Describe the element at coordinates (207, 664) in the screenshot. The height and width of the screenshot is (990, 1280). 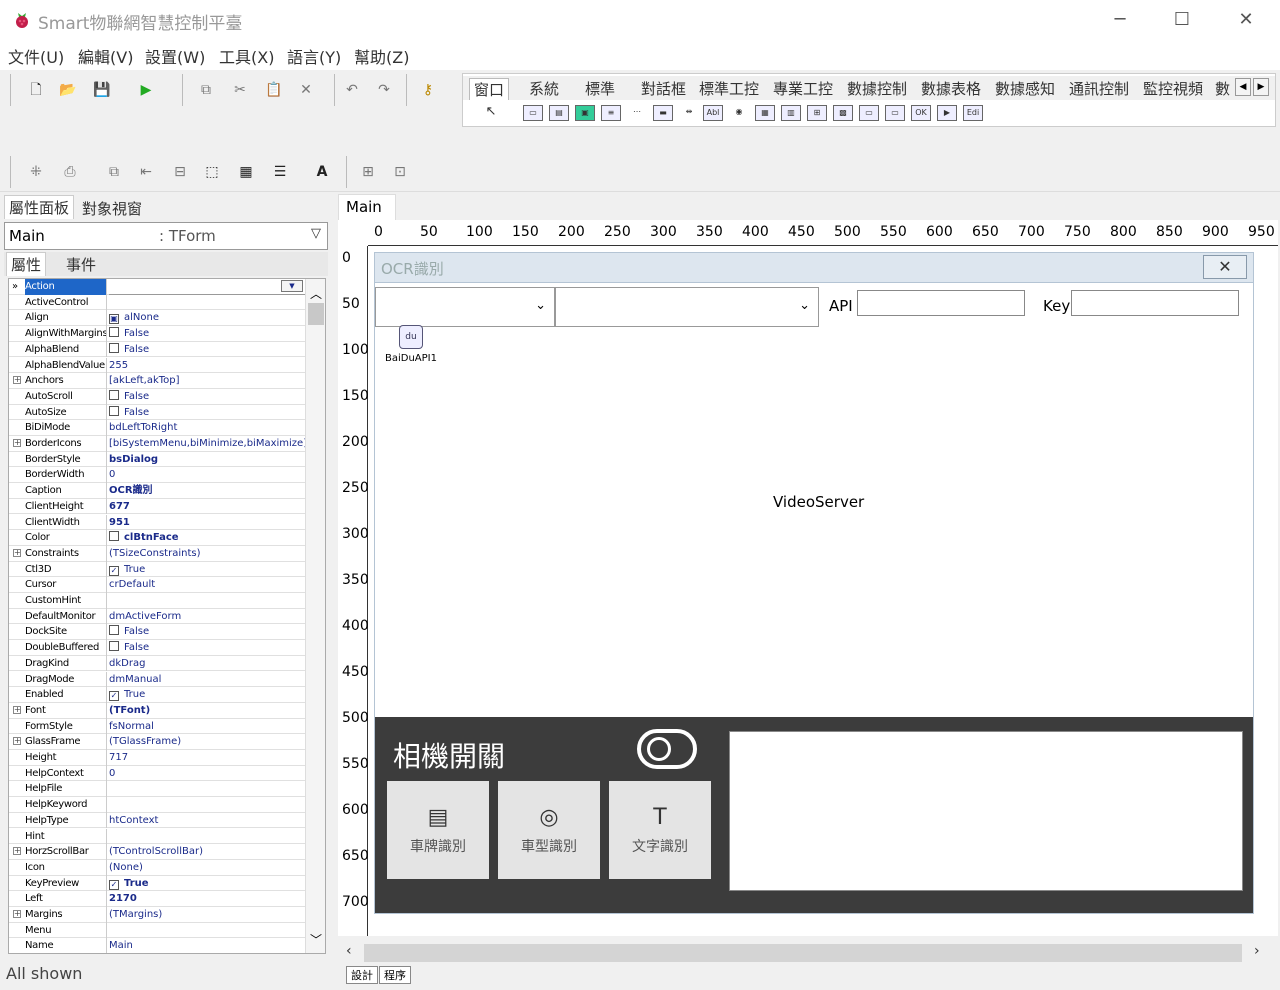
I see `property-value: dkDrag` at that location.